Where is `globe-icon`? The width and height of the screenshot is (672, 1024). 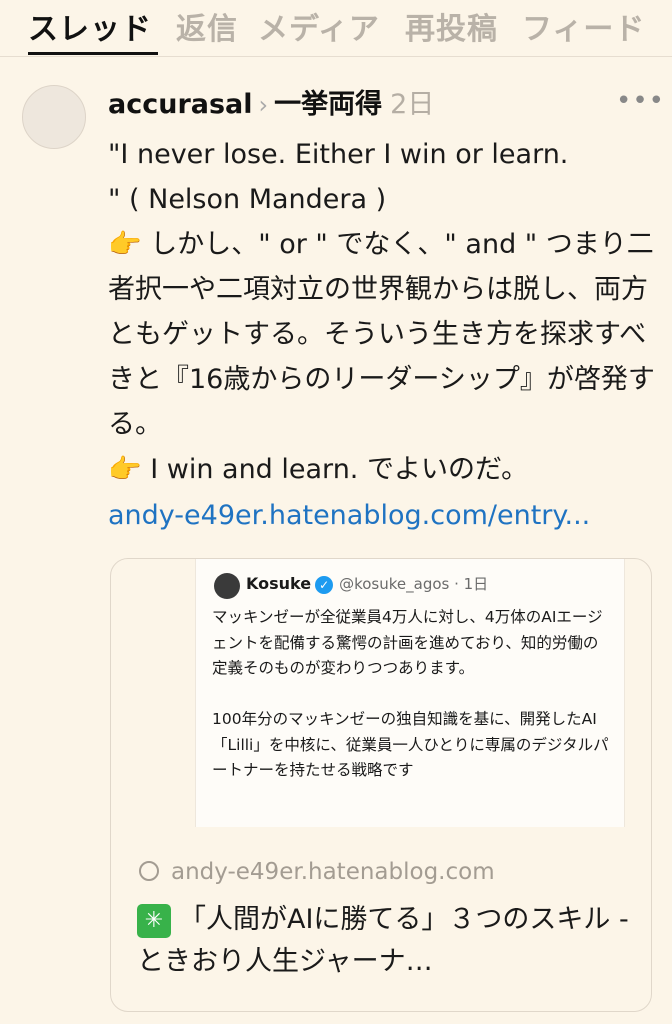 globe-icon is located at coordinates (149, 870).